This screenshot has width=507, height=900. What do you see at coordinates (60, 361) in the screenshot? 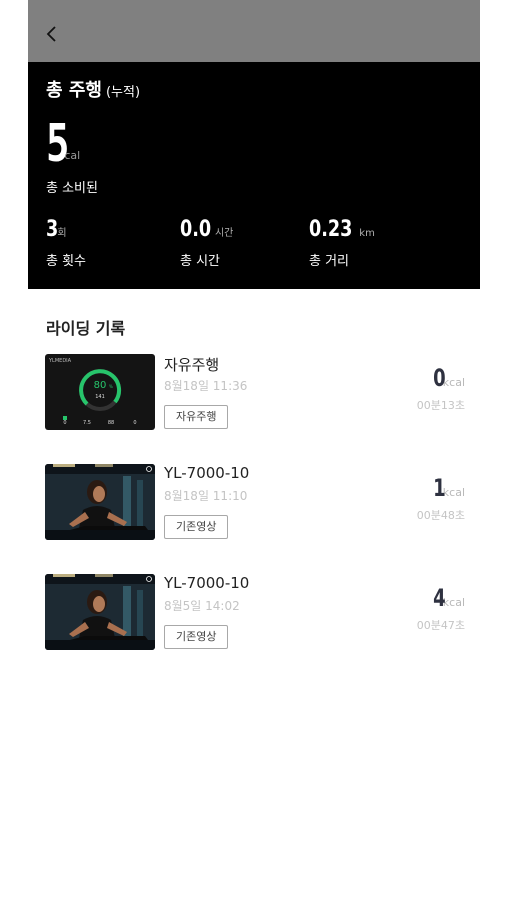
I see `thumb-brand: YLMEDIA` at bounding box center [60, 361].